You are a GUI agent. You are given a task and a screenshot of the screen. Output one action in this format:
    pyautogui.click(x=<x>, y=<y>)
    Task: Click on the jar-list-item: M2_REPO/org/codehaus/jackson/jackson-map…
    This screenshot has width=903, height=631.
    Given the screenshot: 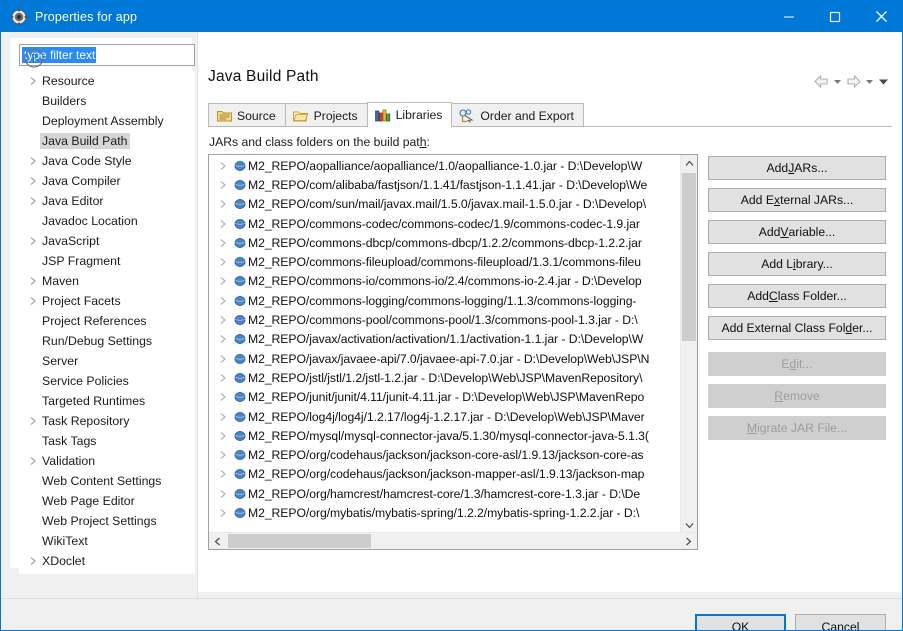 What is the action you would take?
    pyautogui.click(x=445, y=474)
    